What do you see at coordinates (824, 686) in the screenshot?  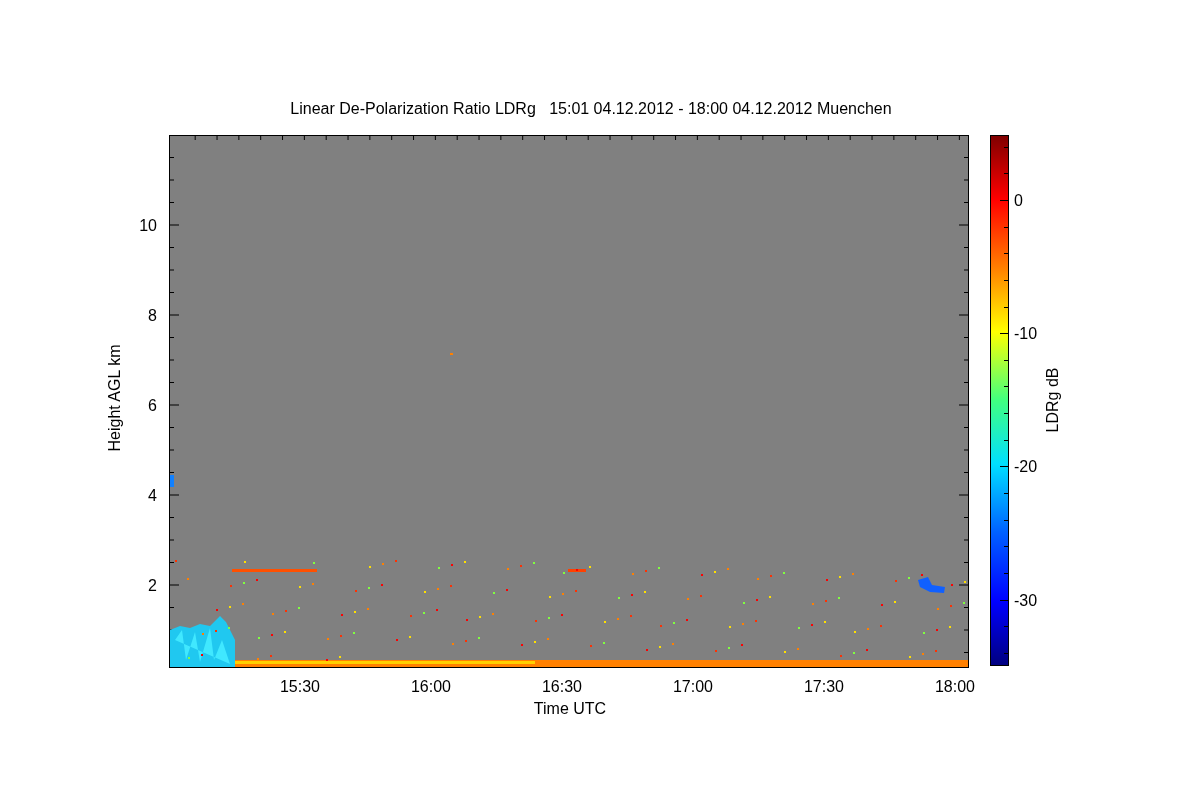 I see `x-tick-label: 17:30` at bounding box center [824, 686].